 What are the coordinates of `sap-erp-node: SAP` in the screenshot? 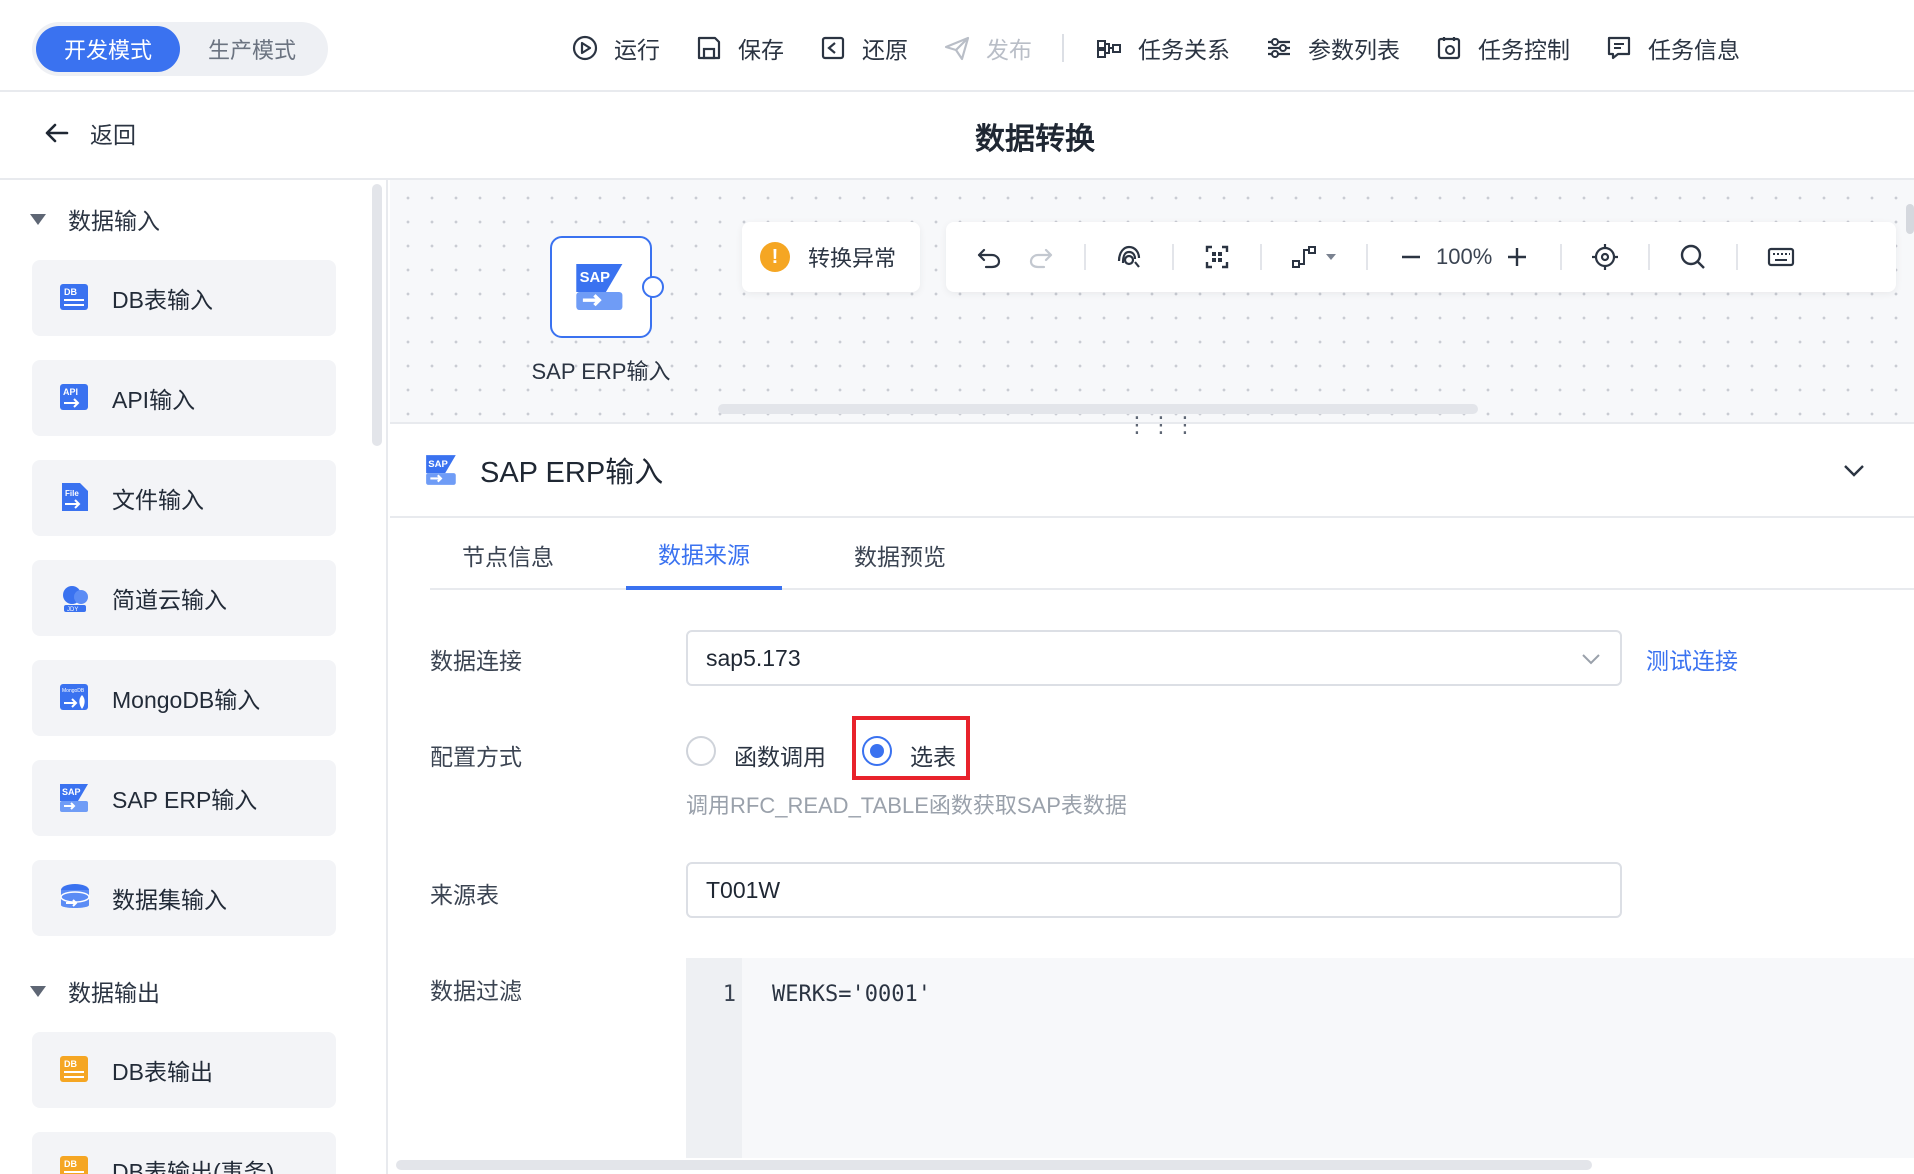 It's located at (601, 287).